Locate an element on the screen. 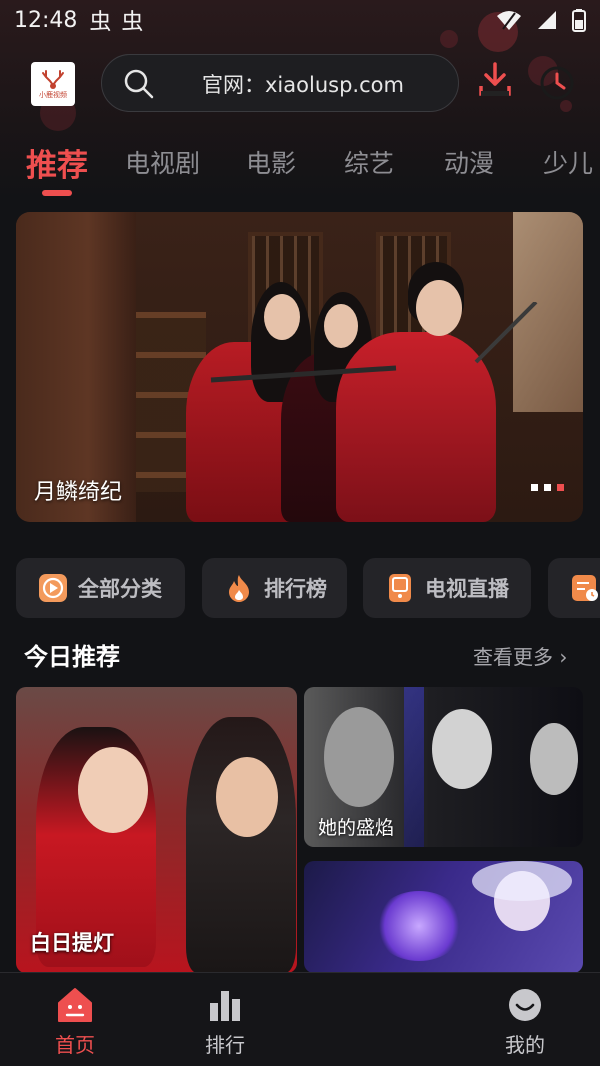 This screenshot has width=600, height=1066. quick-links: 全部分类 排行榜 电视直播 is located at coordinates (300, 589).